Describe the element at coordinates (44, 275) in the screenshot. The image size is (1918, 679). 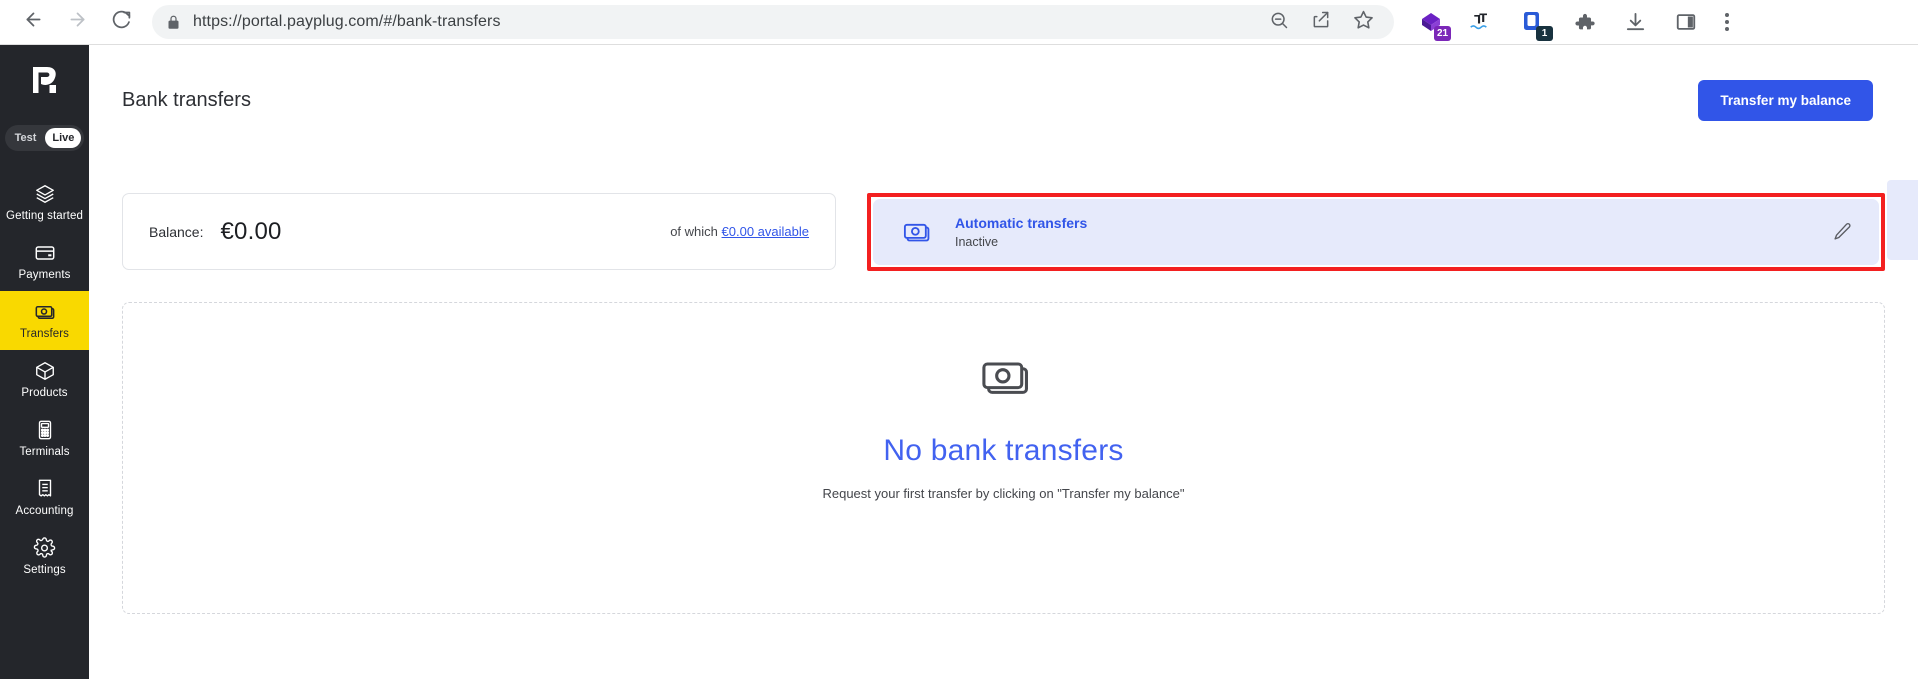
I see `sidebar-item-label: Payments` at that location.